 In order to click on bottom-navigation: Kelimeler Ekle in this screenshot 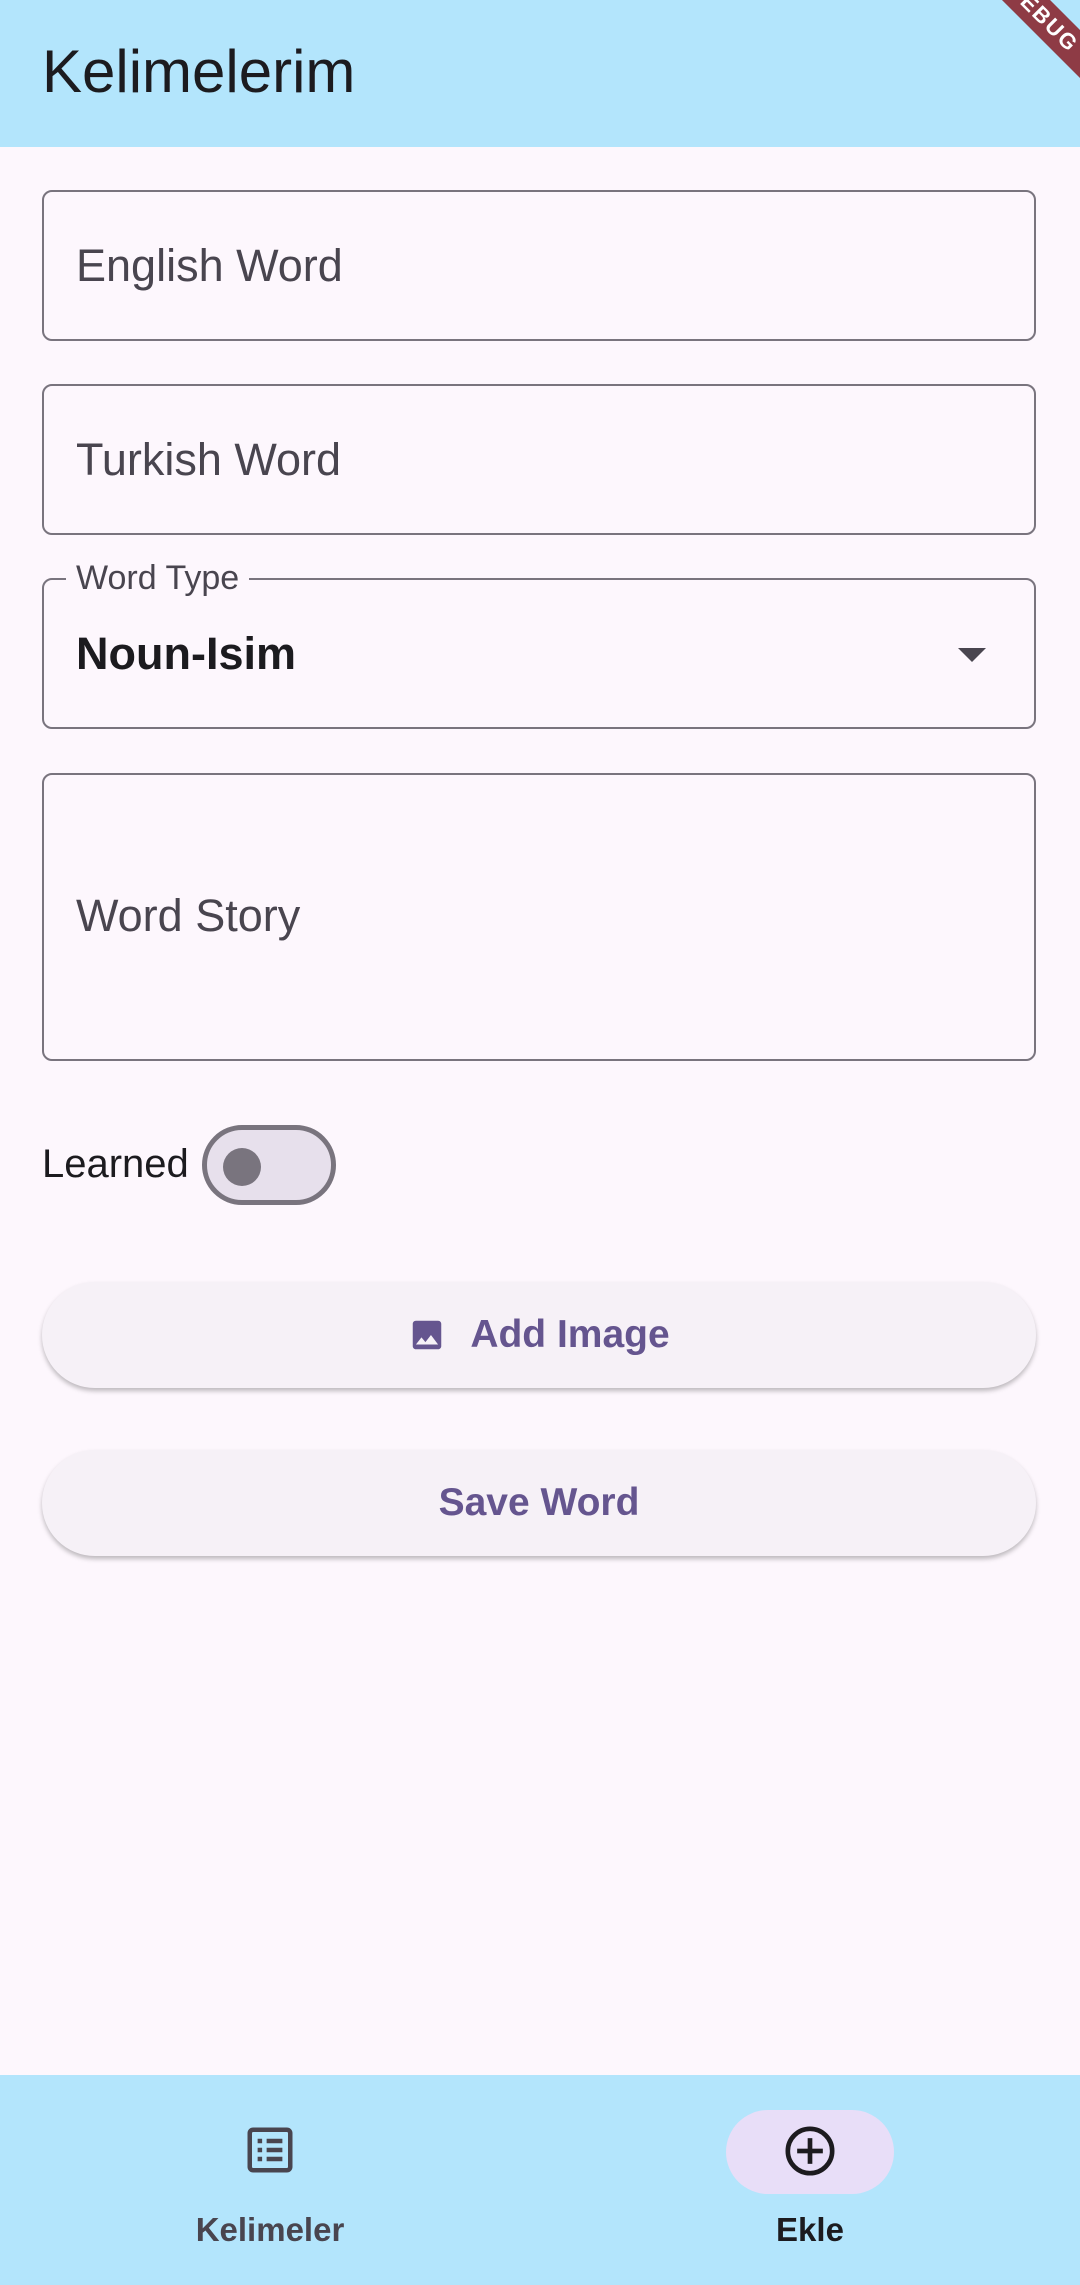, I will do `click(540, 2180)`.